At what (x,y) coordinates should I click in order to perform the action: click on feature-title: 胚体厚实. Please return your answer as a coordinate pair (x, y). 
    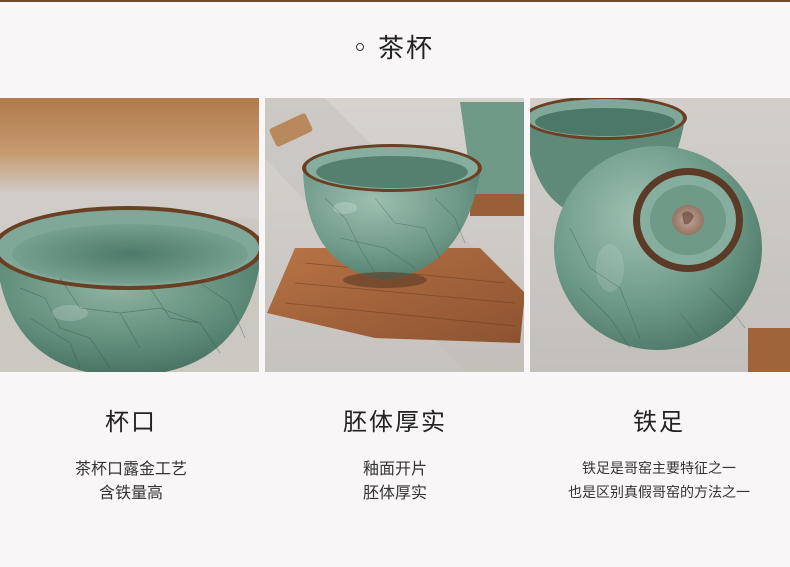
    Looking at the image, I should click on (395, 422).